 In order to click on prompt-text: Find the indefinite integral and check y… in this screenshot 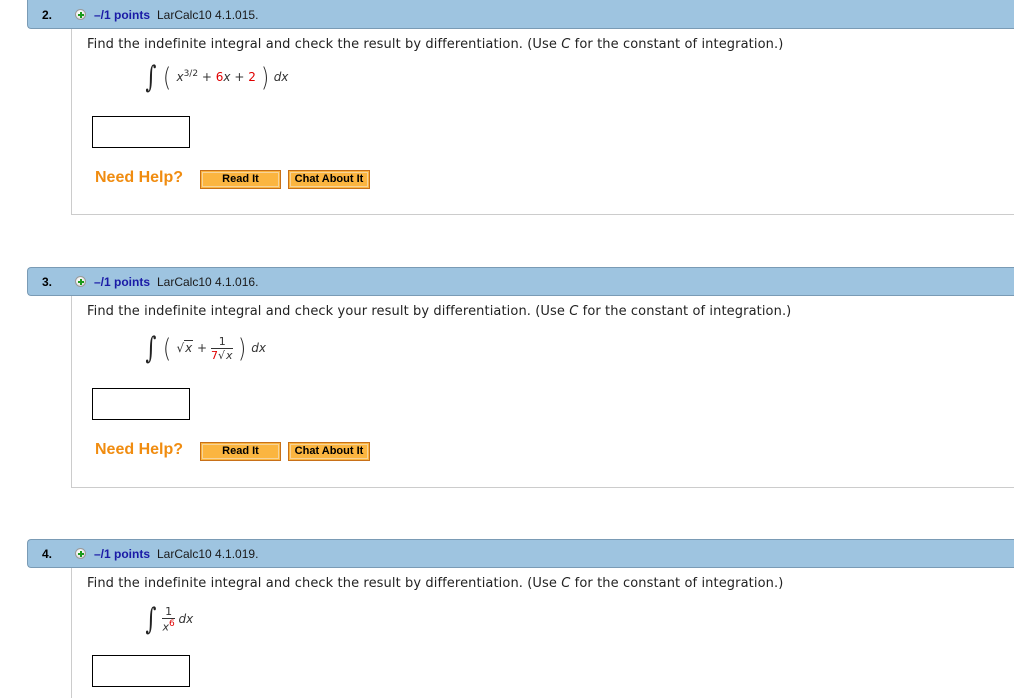, I will do `click(328, 311)`.